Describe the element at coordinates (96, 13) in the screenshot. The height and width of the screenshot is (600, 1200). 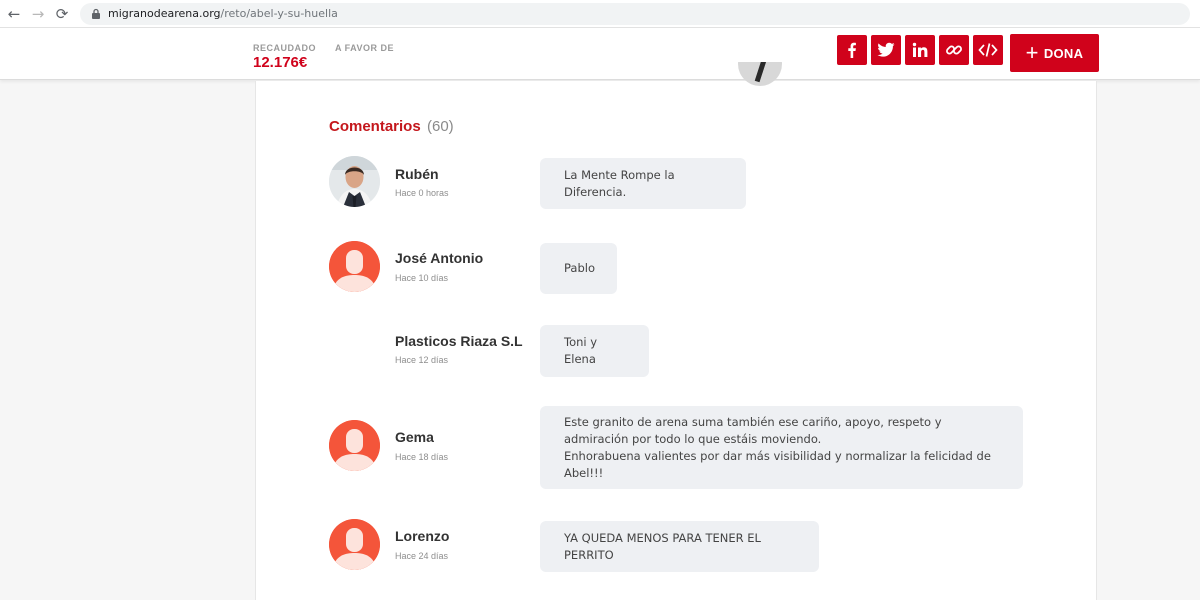
I see `lock-icon` at that location.